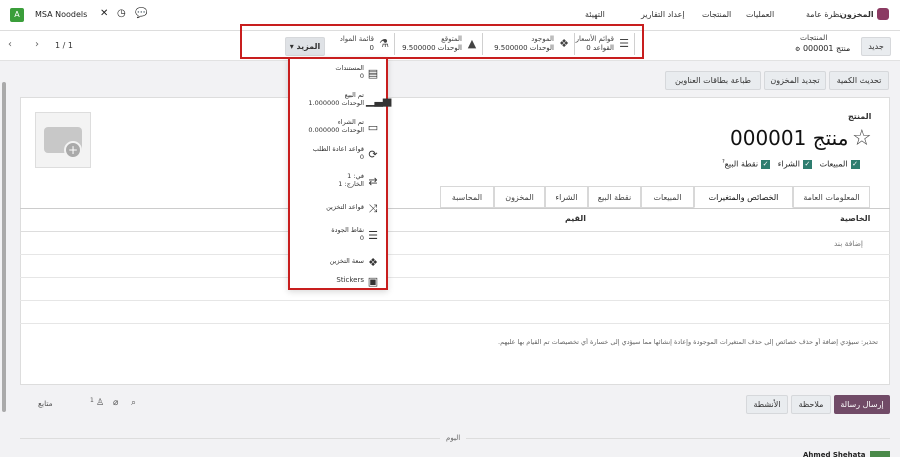  Describe the element at coordinates (811, 404) in the screenshot. I see `log-note-button: ملاحظة` at that location.